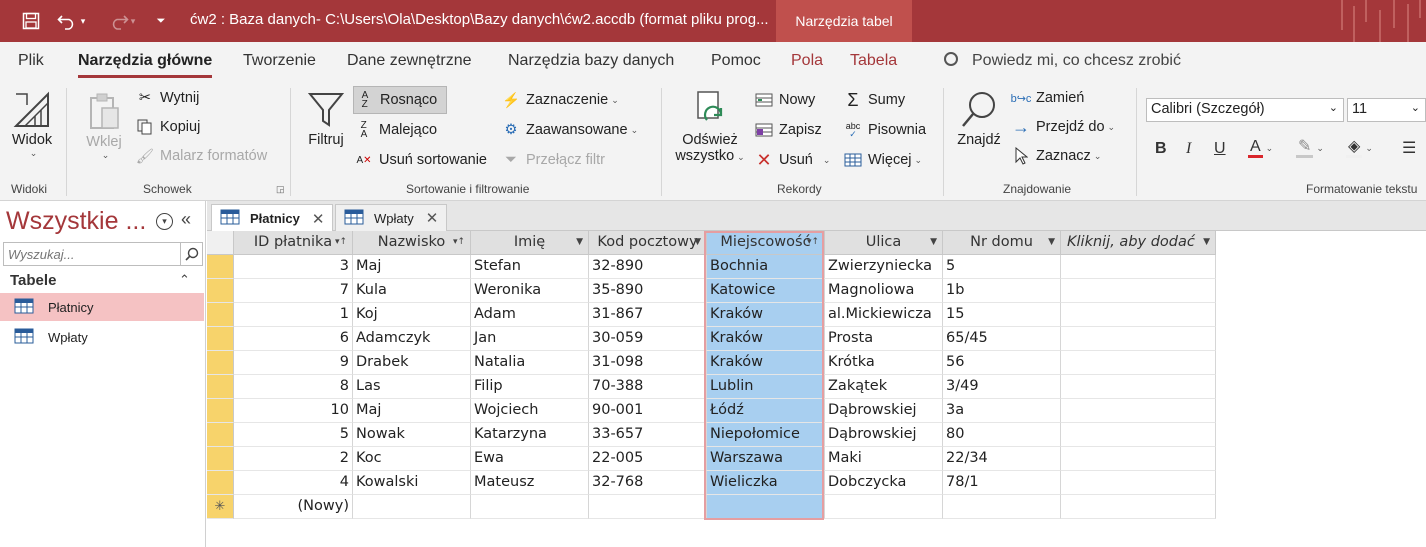 The image size is (1426, 547). I want to click on tab-plik: Plik, so click(31, 61).